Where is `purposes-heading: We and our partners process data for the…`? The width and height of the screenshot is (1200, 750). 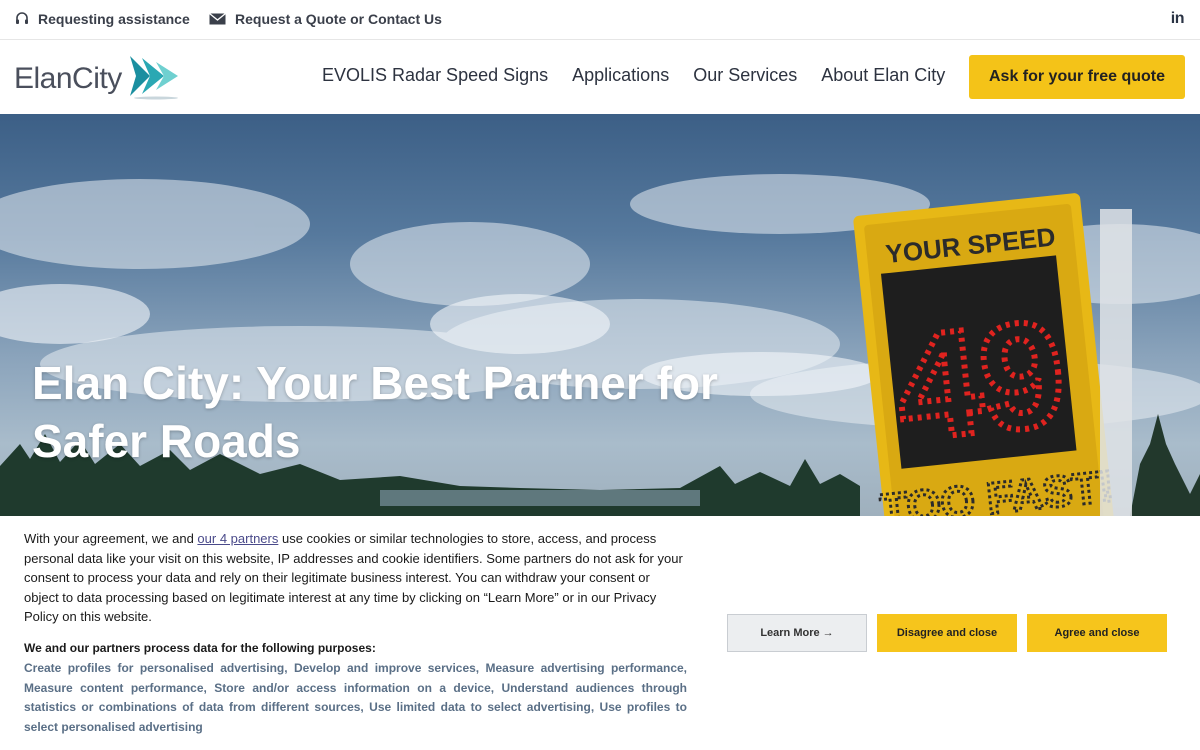
purposes-heading: We and our partners process data for the… is located at coordinates (200, 648).